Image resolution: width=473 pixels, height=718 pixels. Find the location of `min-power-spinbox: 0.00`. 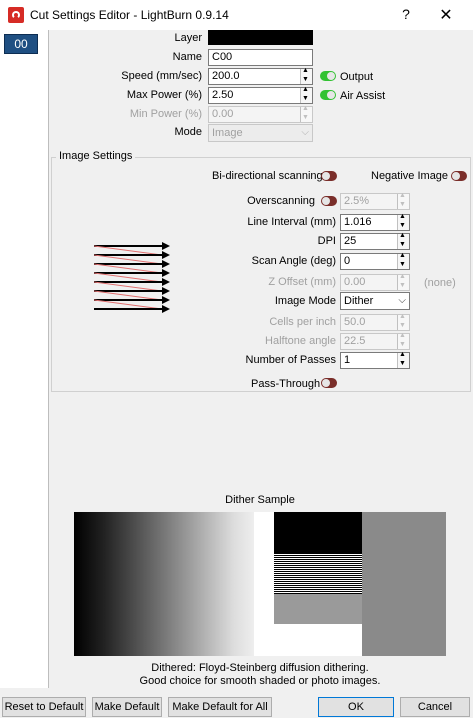

min-power-spinbox: 0.00 is located at coordinates (260, 114).